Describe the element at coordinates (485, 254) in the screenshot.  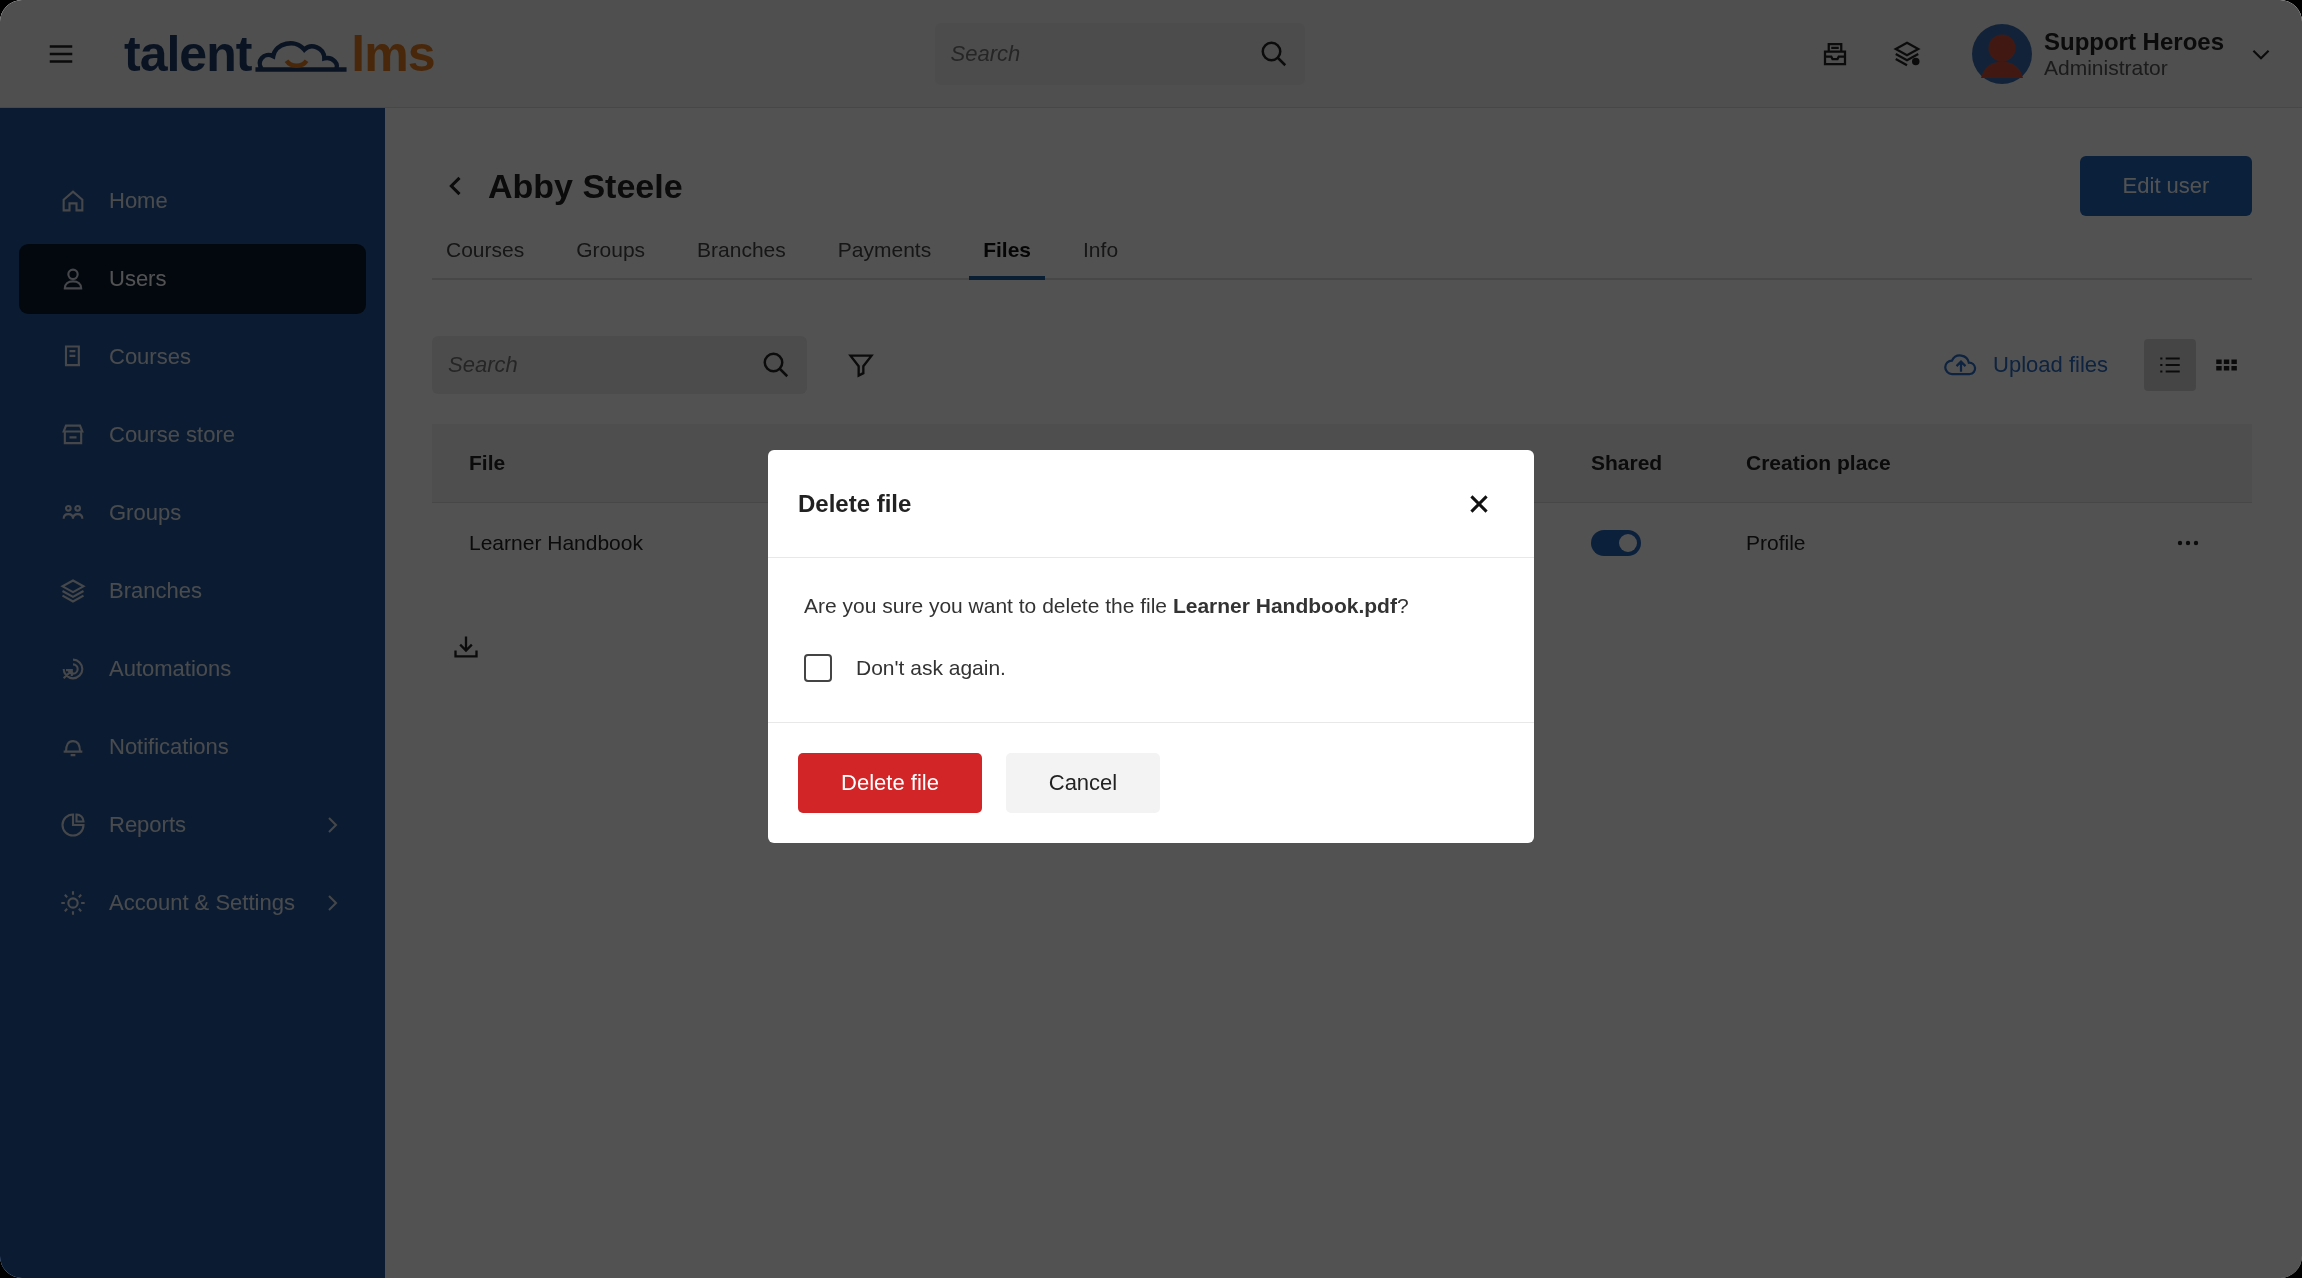
I see `tab: Courses` at that location.